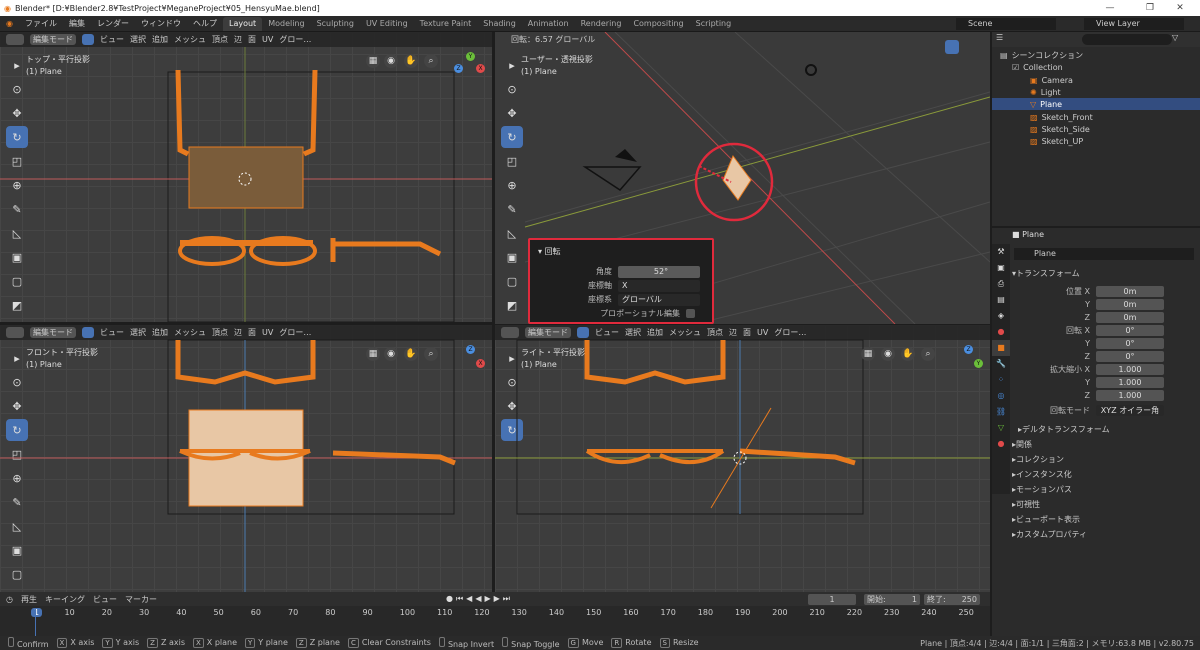 The image size is (1200, 650). I want to click on menu-window: ウィンドウ, so click(161, 23).